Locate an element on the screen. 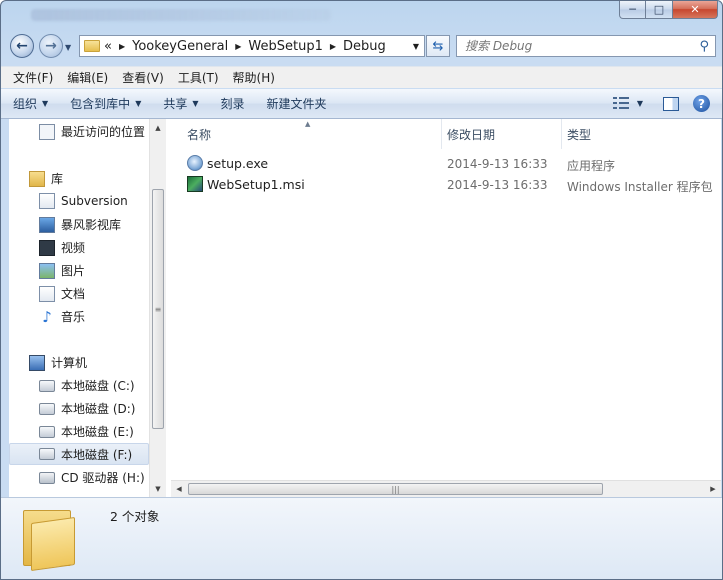 The height and width of the screenshot is (580, 723). search-icon: ⚲ is located at coordinates (704, 46).